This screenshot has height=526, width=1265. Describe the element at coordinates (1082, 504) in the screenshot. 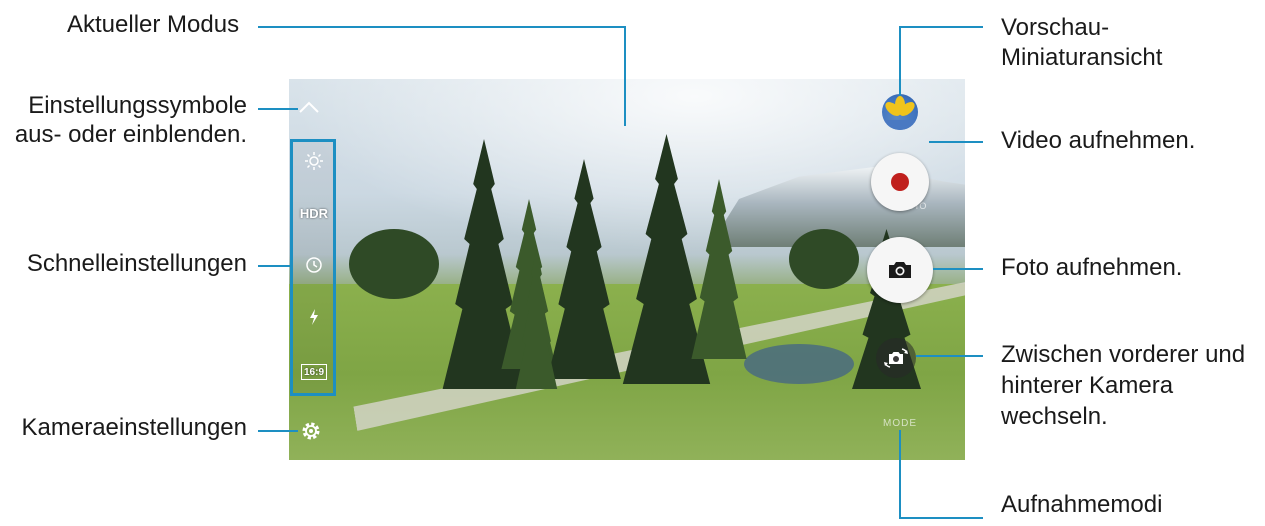

I see `label-shooting-modes: Aufnahmemodi` at that location.